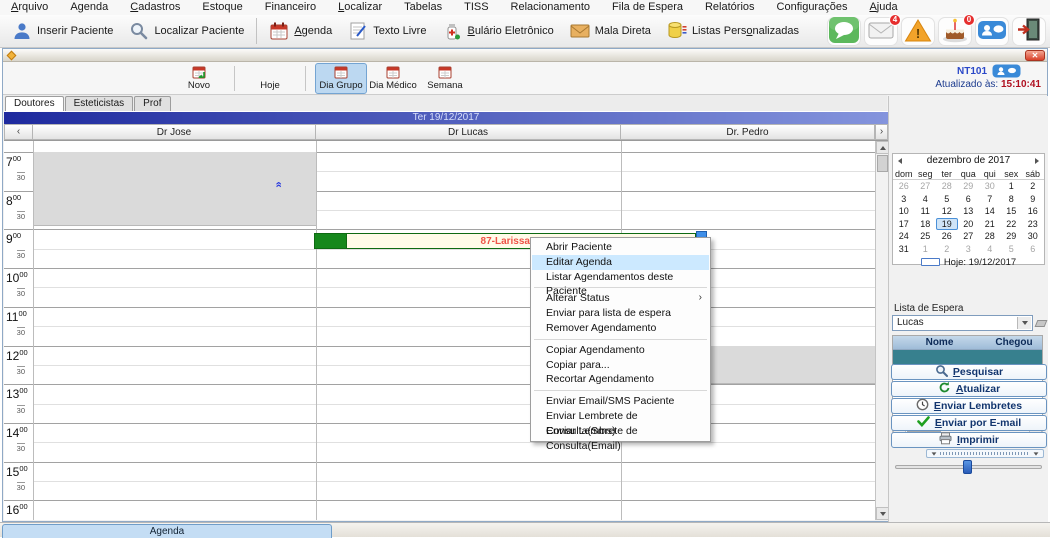  What do you see at coordinates (620, 401) in the screenshot?
I see `context-menu-item-enviar-email-sms-paciente: Enviar Email/SMS Paciente` at bounding box center [620, 401].